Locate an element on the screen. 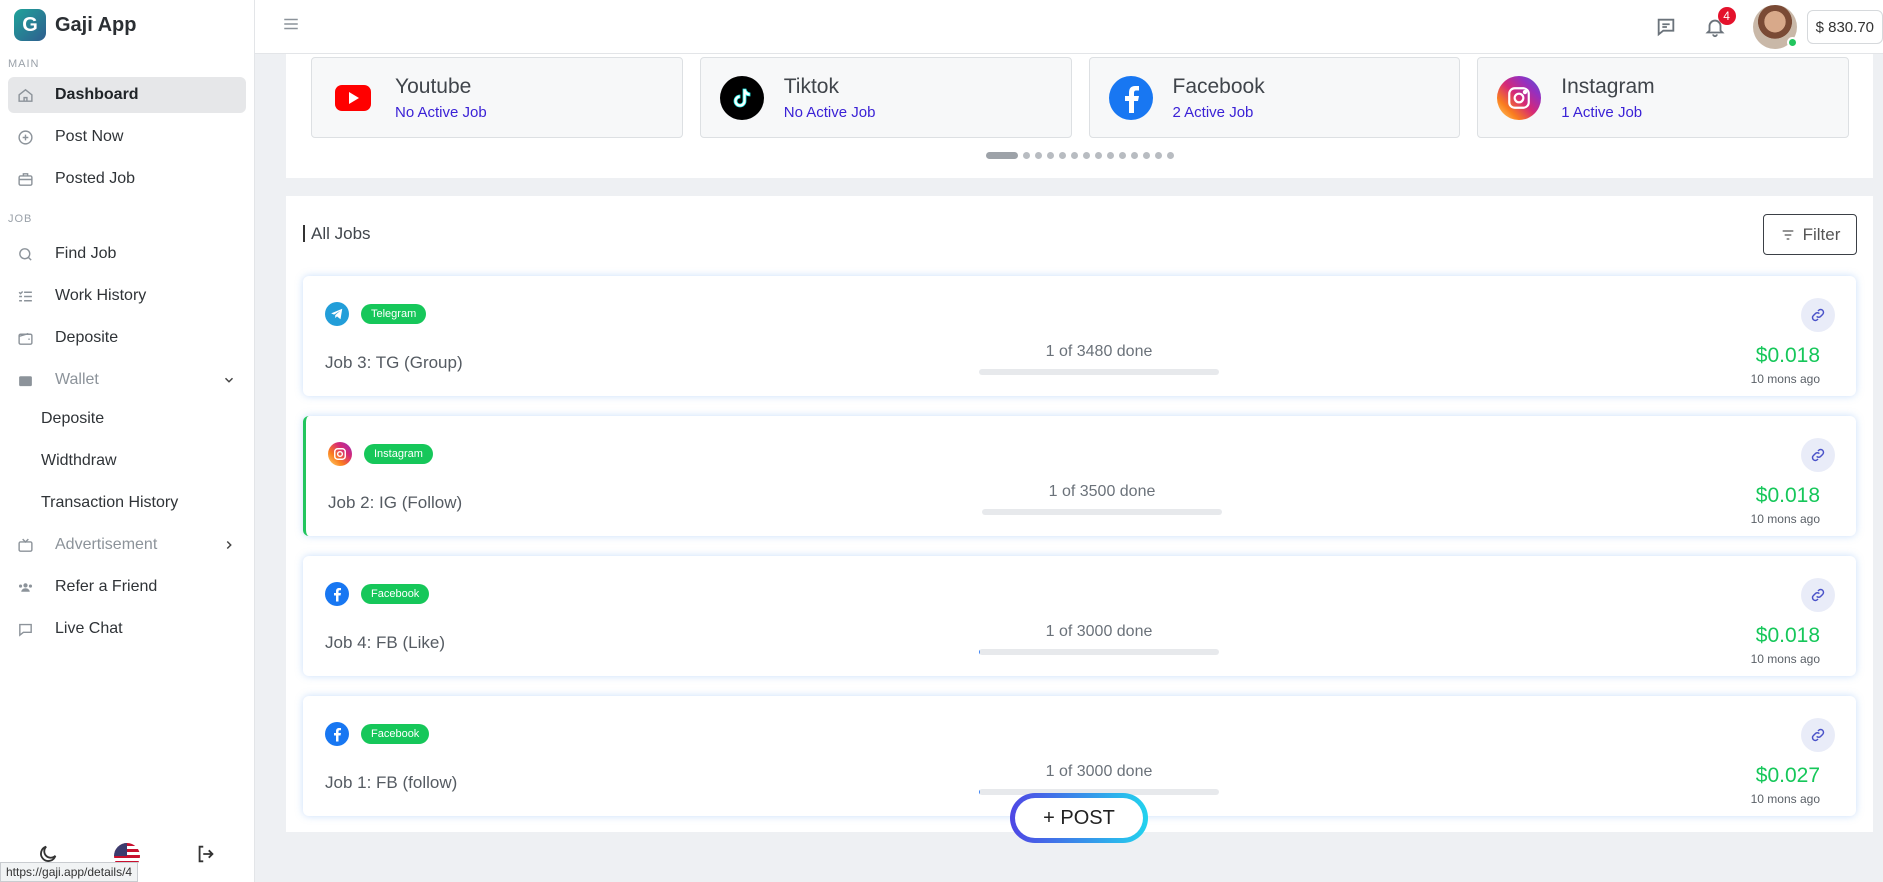 The image size is (1883, 882). chat-icon is located at coordinates (25, 629).